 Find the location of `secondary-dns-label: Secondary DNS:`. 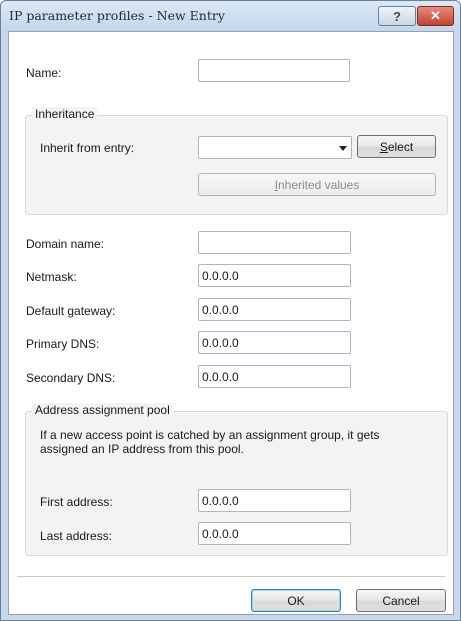

secondary-dns-label: Secondary DNS: is located at coordinates (71, 378).